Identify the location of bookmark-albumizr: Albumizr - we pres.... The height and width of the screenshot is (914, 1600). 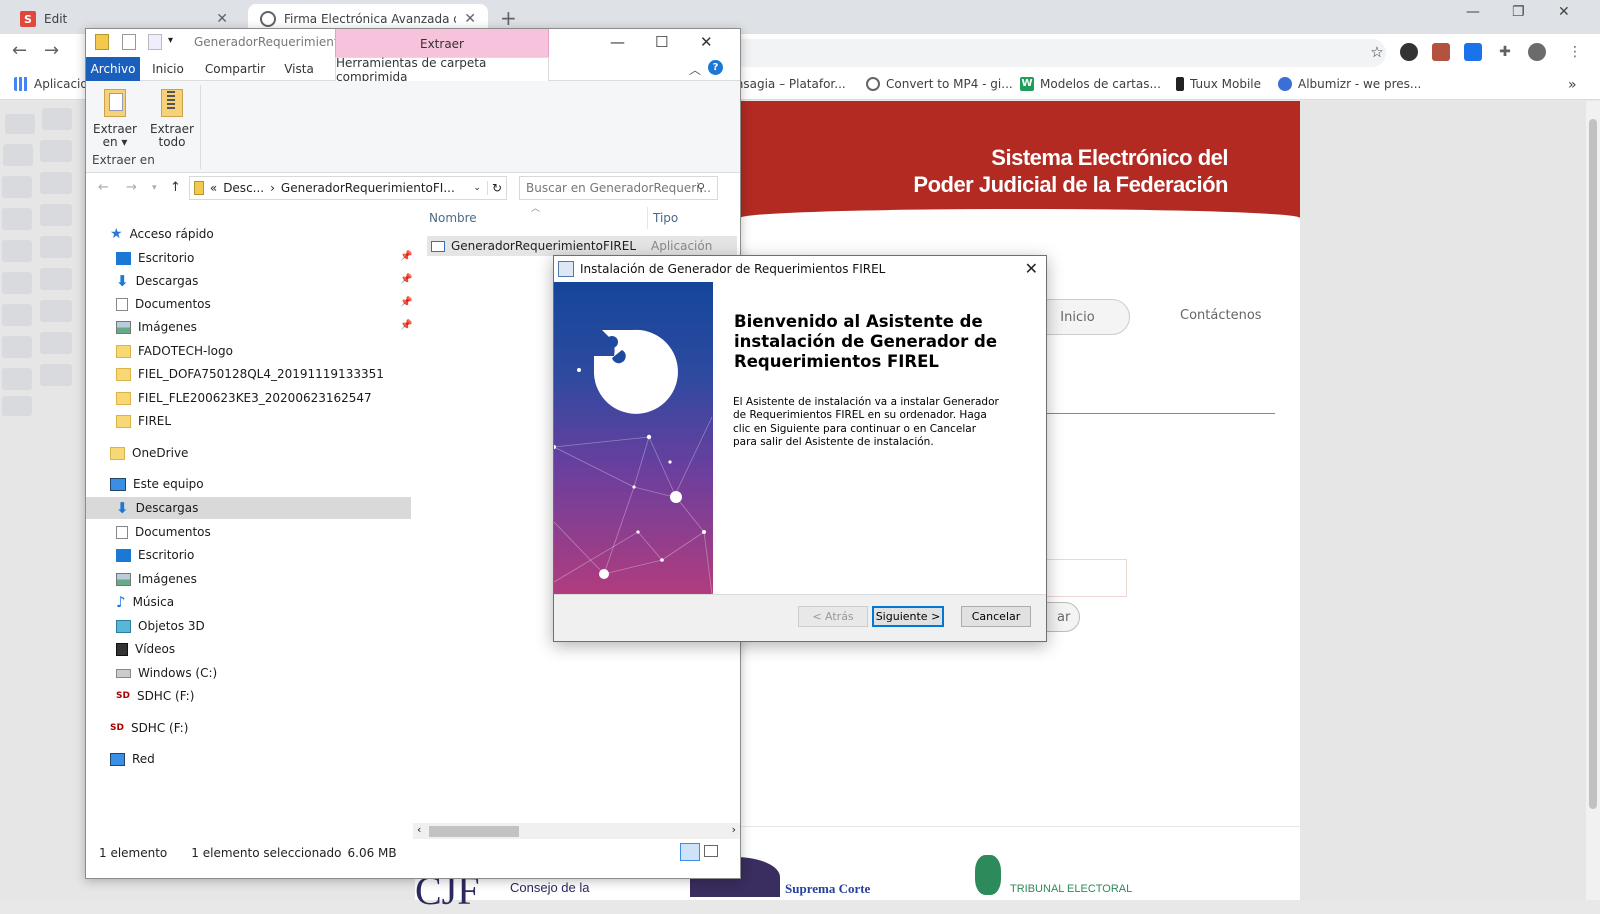
(1349, 84).